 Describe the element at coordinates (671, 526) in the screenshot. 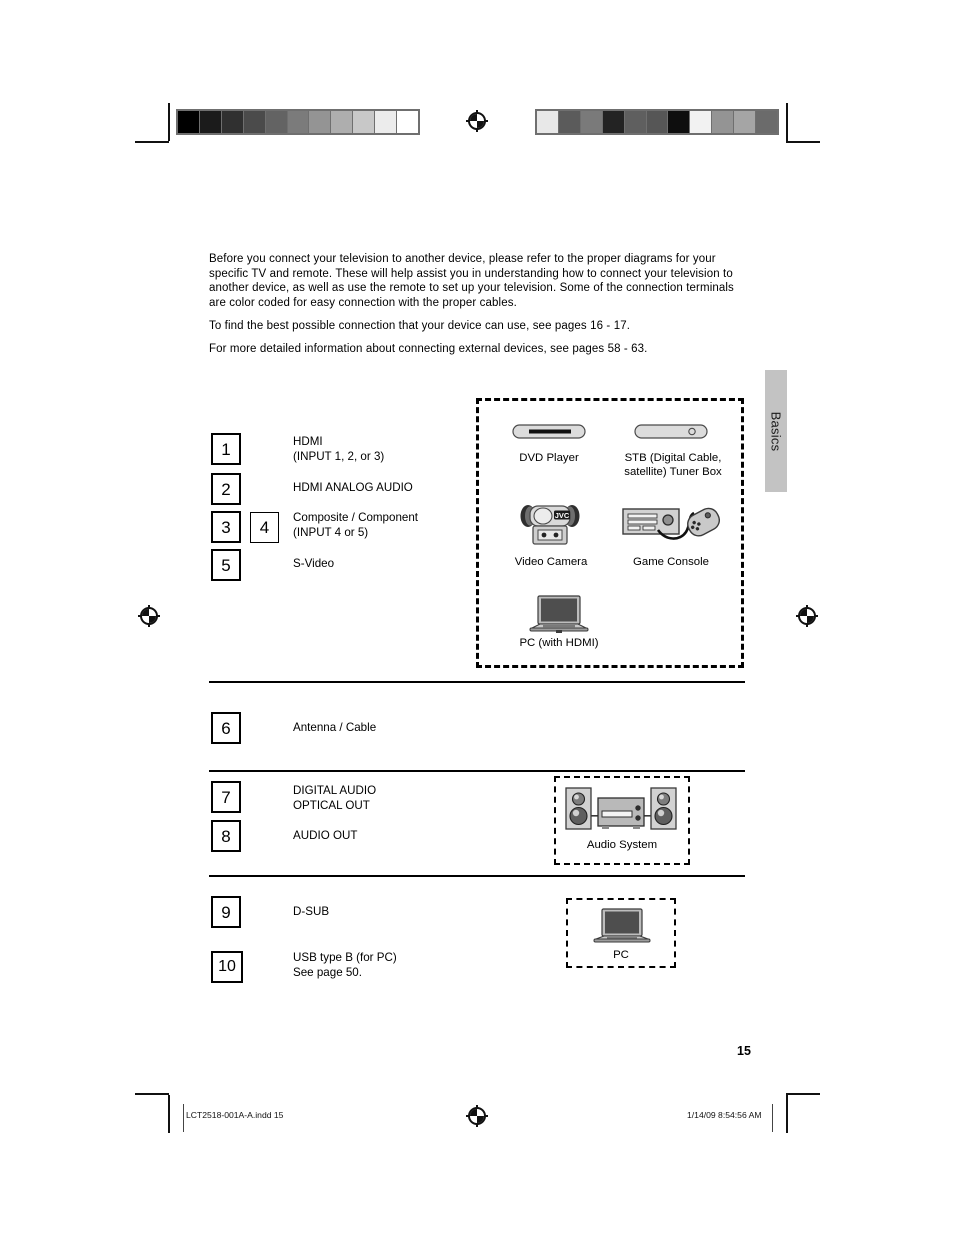

I see `game-console-icon` at that location.